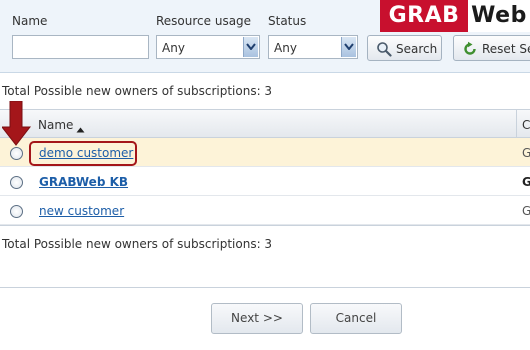 This screenshot has width=530, height=350. I want to click on name-filter-label: Name, so click(30, 21).